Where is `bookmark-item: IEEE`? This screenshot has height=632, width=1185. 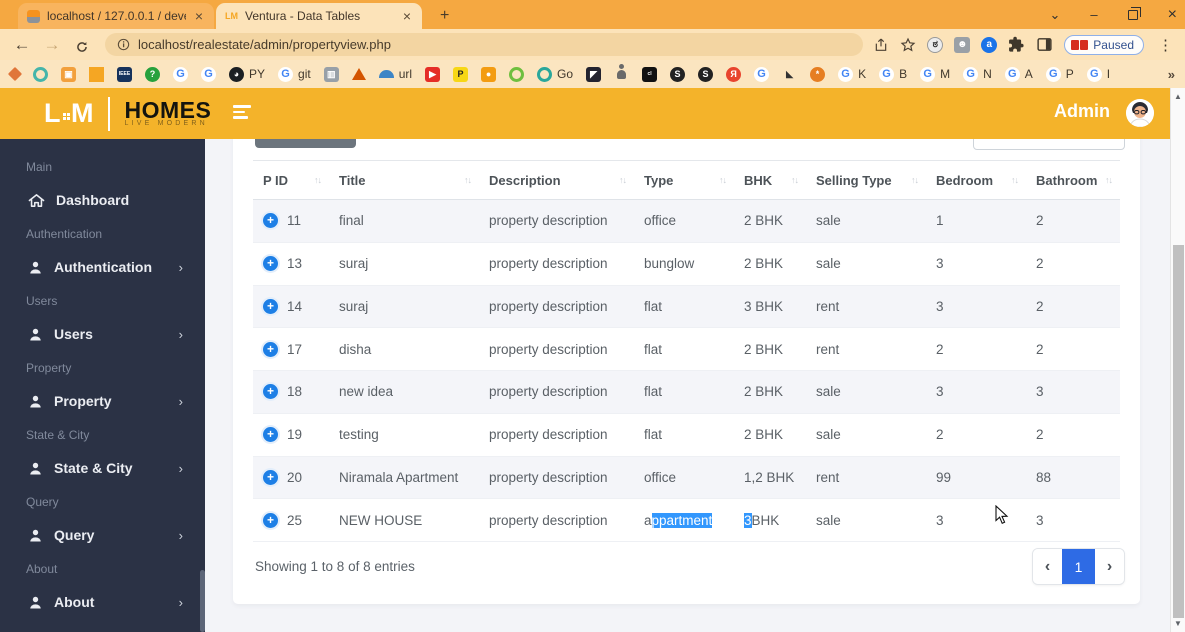 bookmark-item: IEEE is located at coordinates (124, 74).